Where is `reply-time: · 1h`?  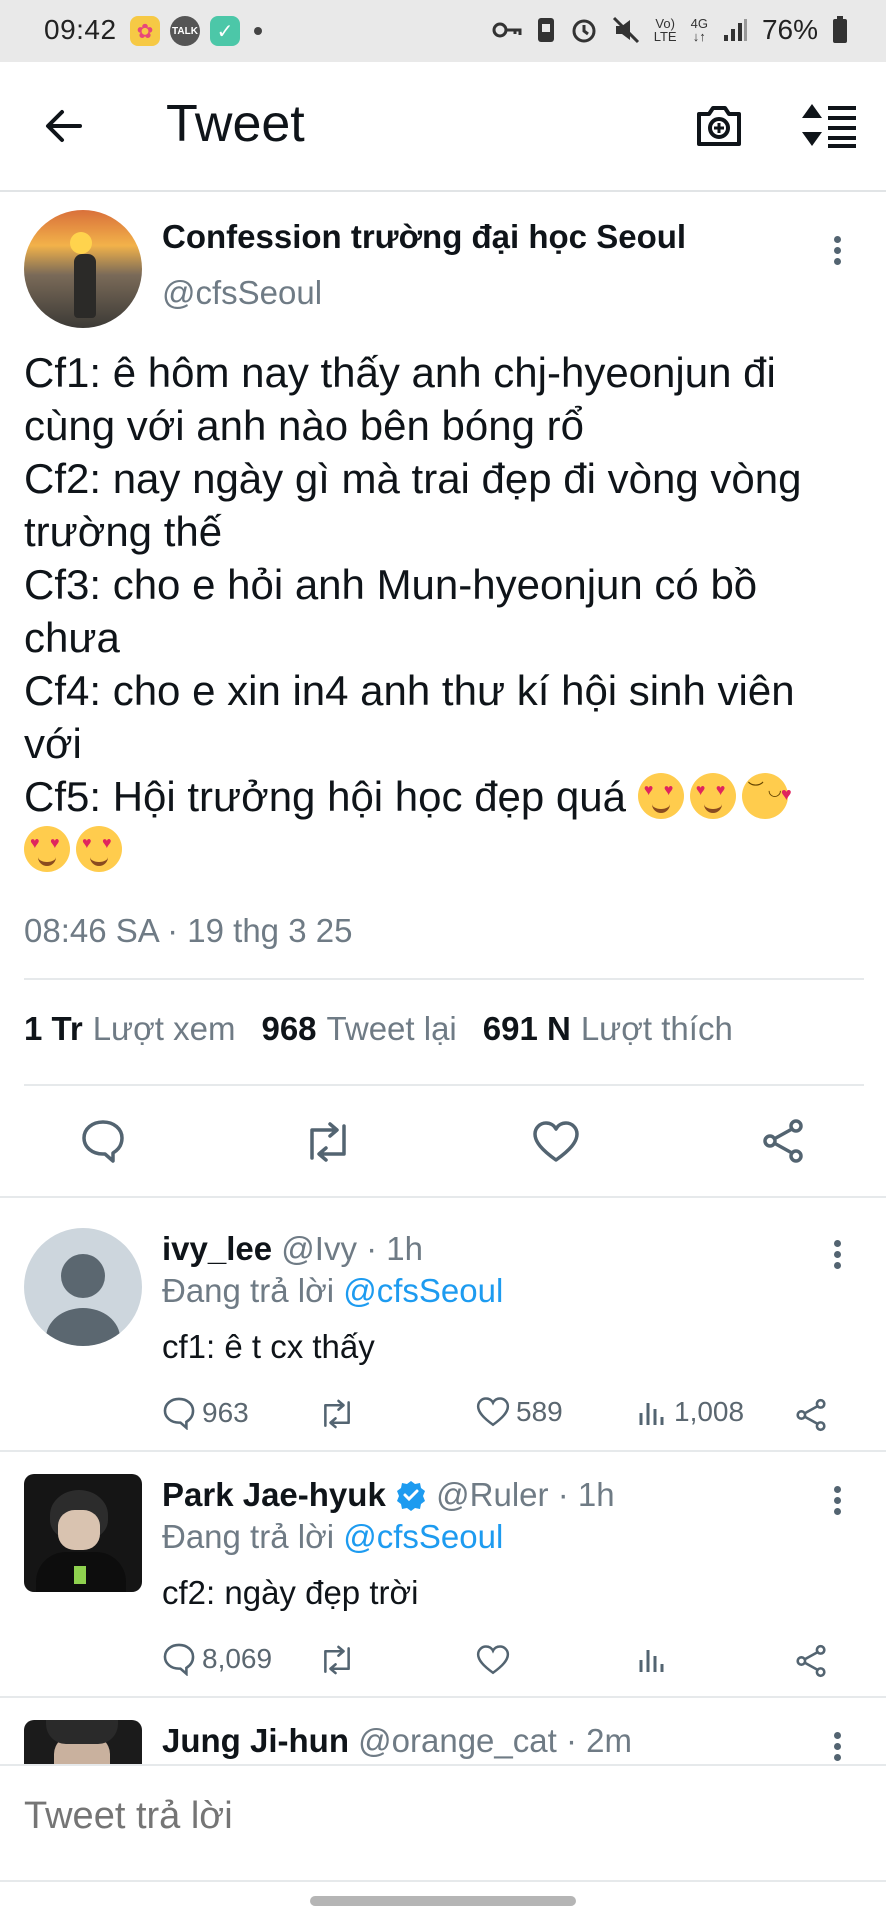 reply-time: · 1h is located at coordinates (586, 1494).